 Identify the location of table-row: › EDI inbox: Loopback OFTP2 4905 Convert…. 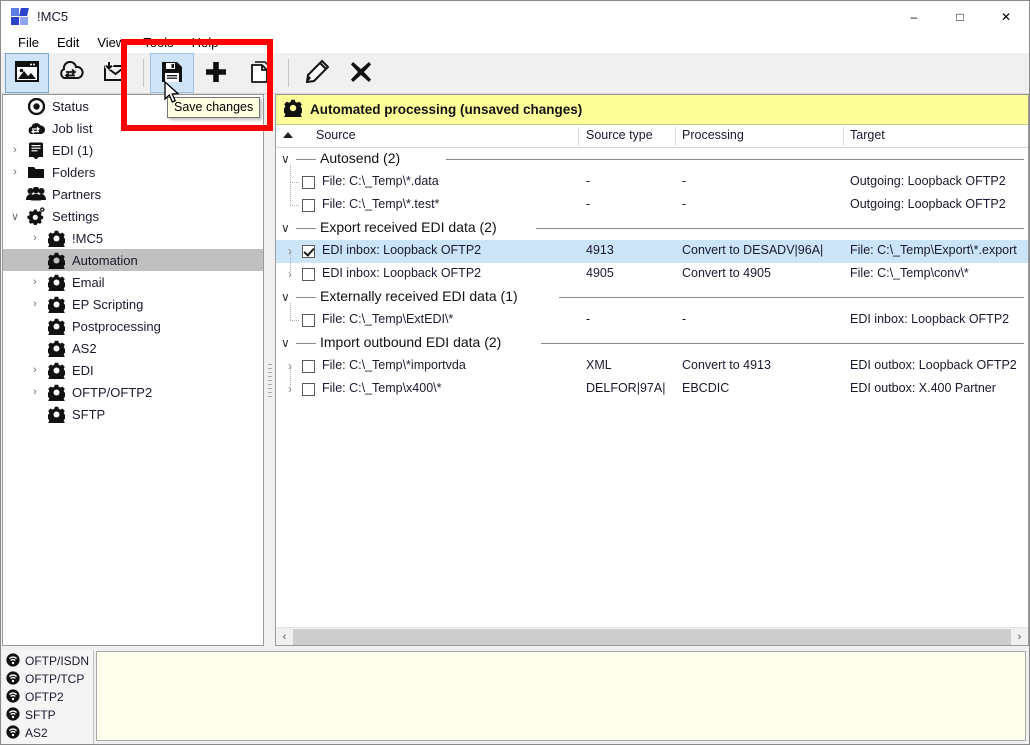
(652, 268).